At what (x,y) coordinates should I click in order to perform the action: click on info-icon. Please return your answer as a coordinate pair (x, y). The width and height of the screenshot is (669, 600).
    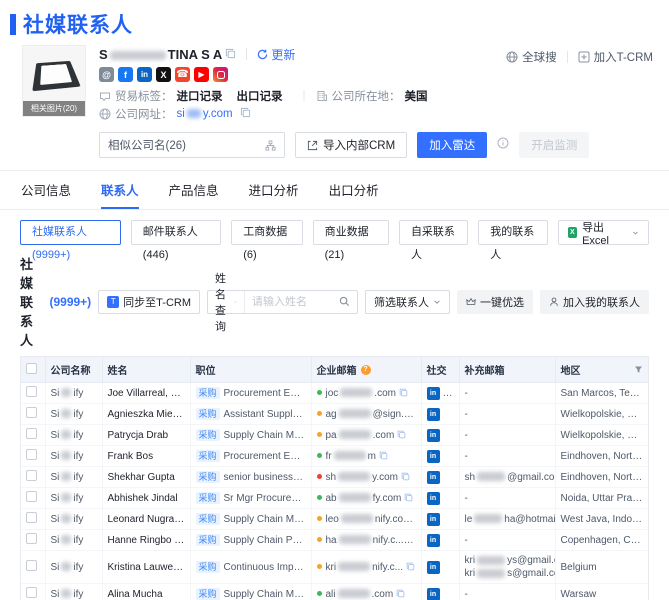
    Looking at the image, I should click on (503, 145).